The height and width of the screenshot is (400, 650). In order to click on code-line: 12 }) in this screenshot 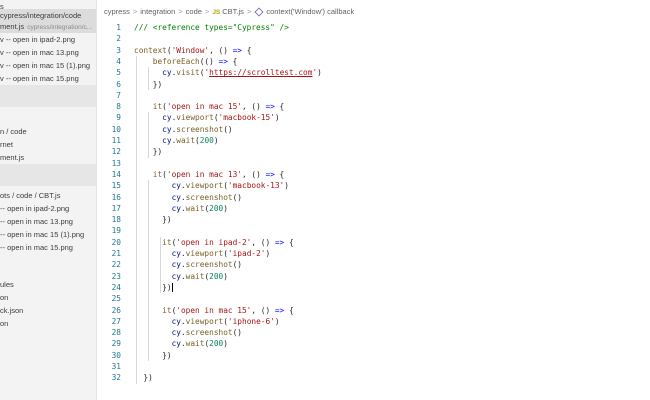, I will do `click(373, 151)`.